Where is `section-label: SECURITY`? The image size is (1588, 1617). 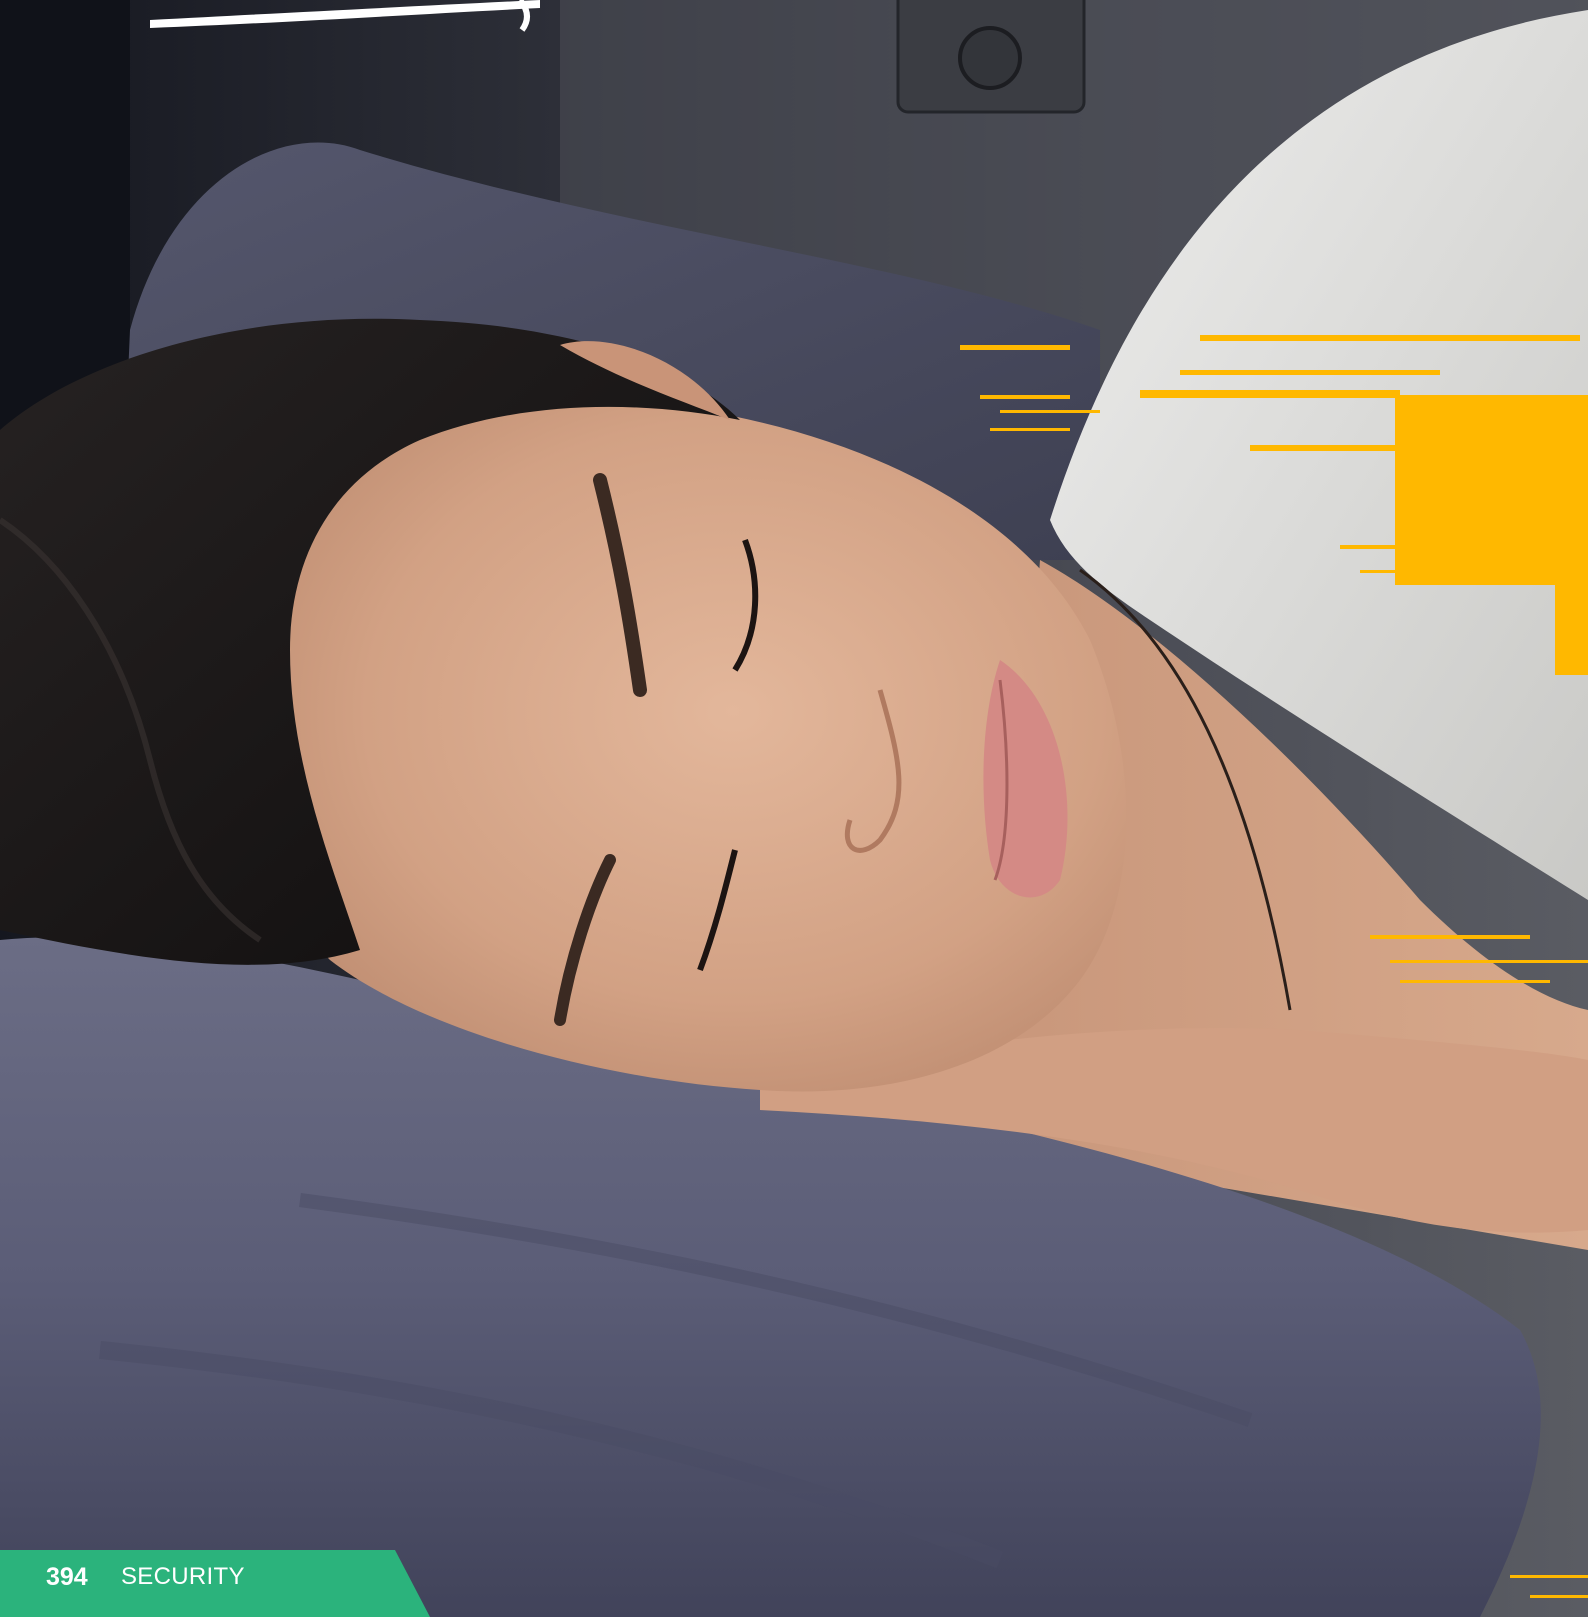
section-label: SECURITY is located at coordinates (183, 1576).